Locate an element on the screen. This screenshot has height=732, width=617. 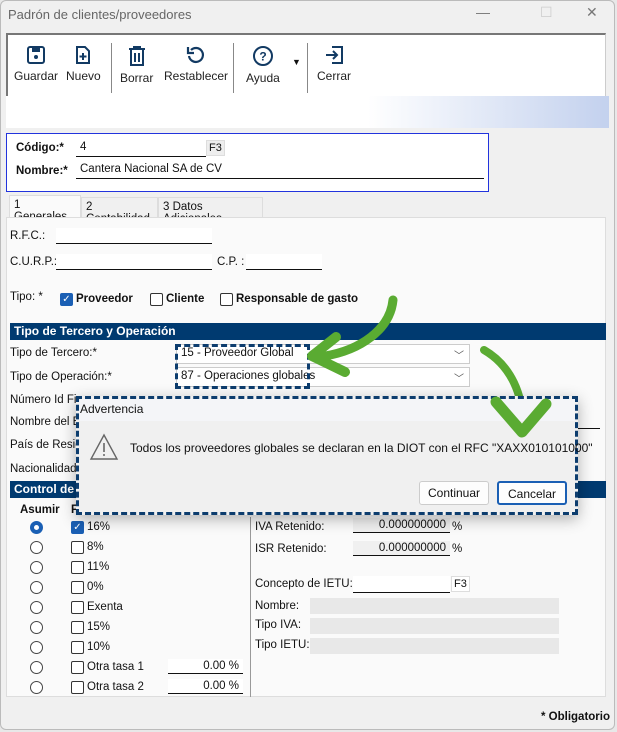
arrowhead-icon is located at coordinates (521, 417).